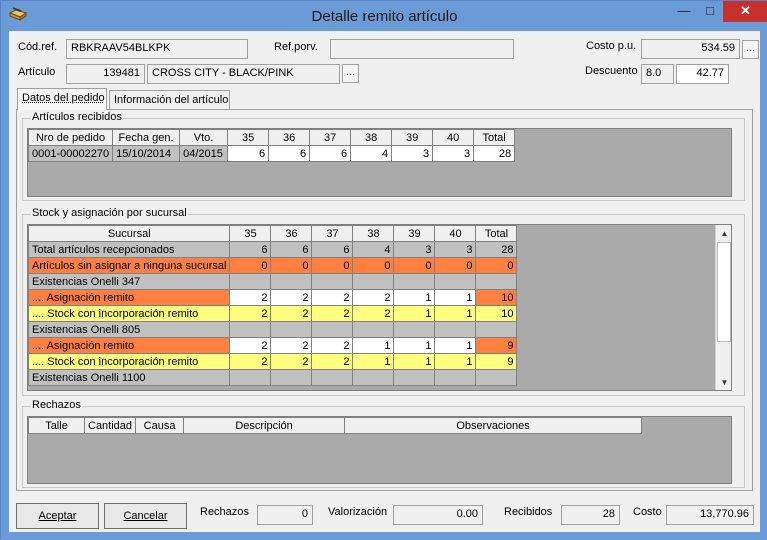  What do you see at coordinates (160, 425) in the screenshot?
I see `column-header: Causa` at bounding box center [160, 425].